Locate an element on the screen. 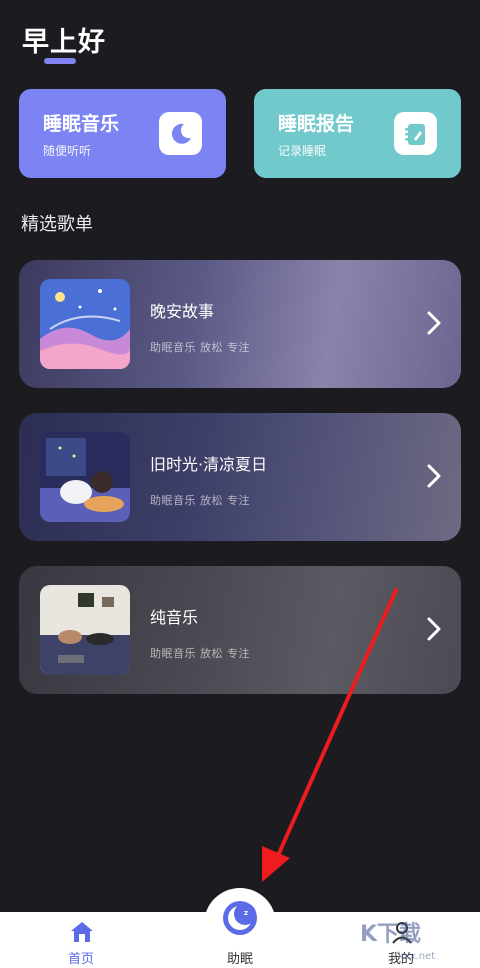 This screenshot has height=968, width=480. notebook-icon is located at coordinates (415, 133).